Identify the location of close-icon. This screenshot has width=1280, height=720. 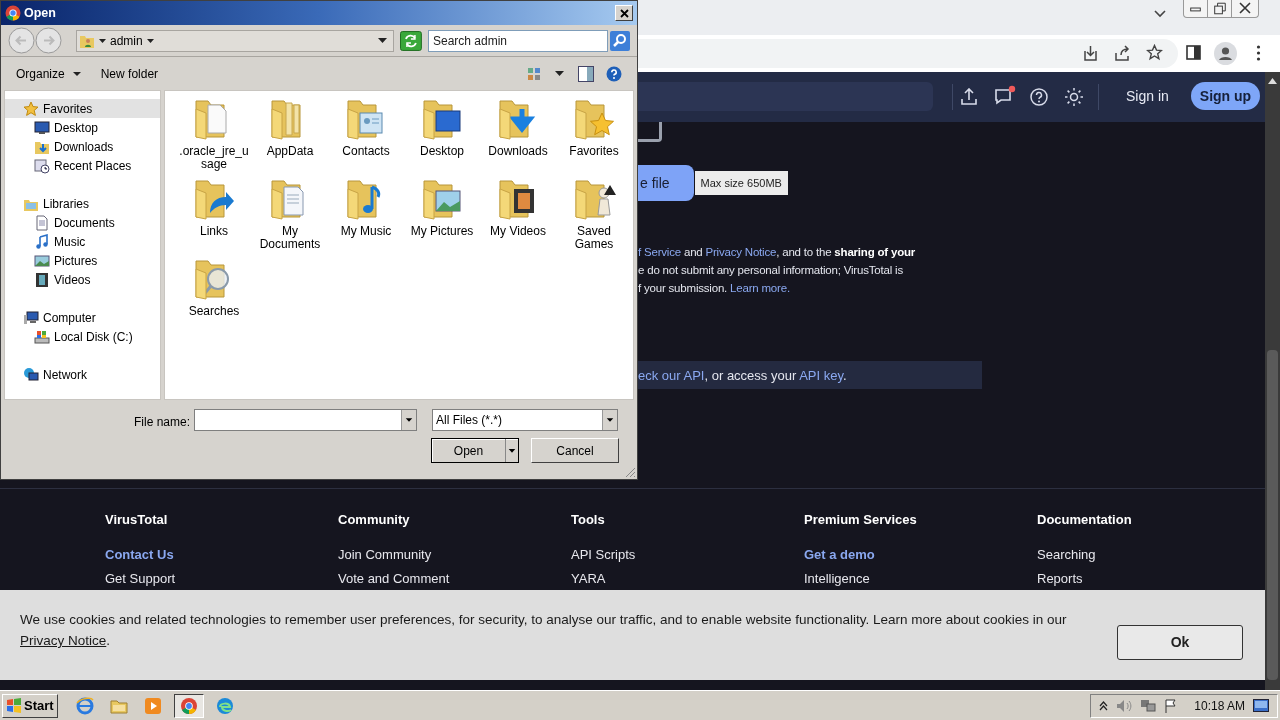
(624, 13).